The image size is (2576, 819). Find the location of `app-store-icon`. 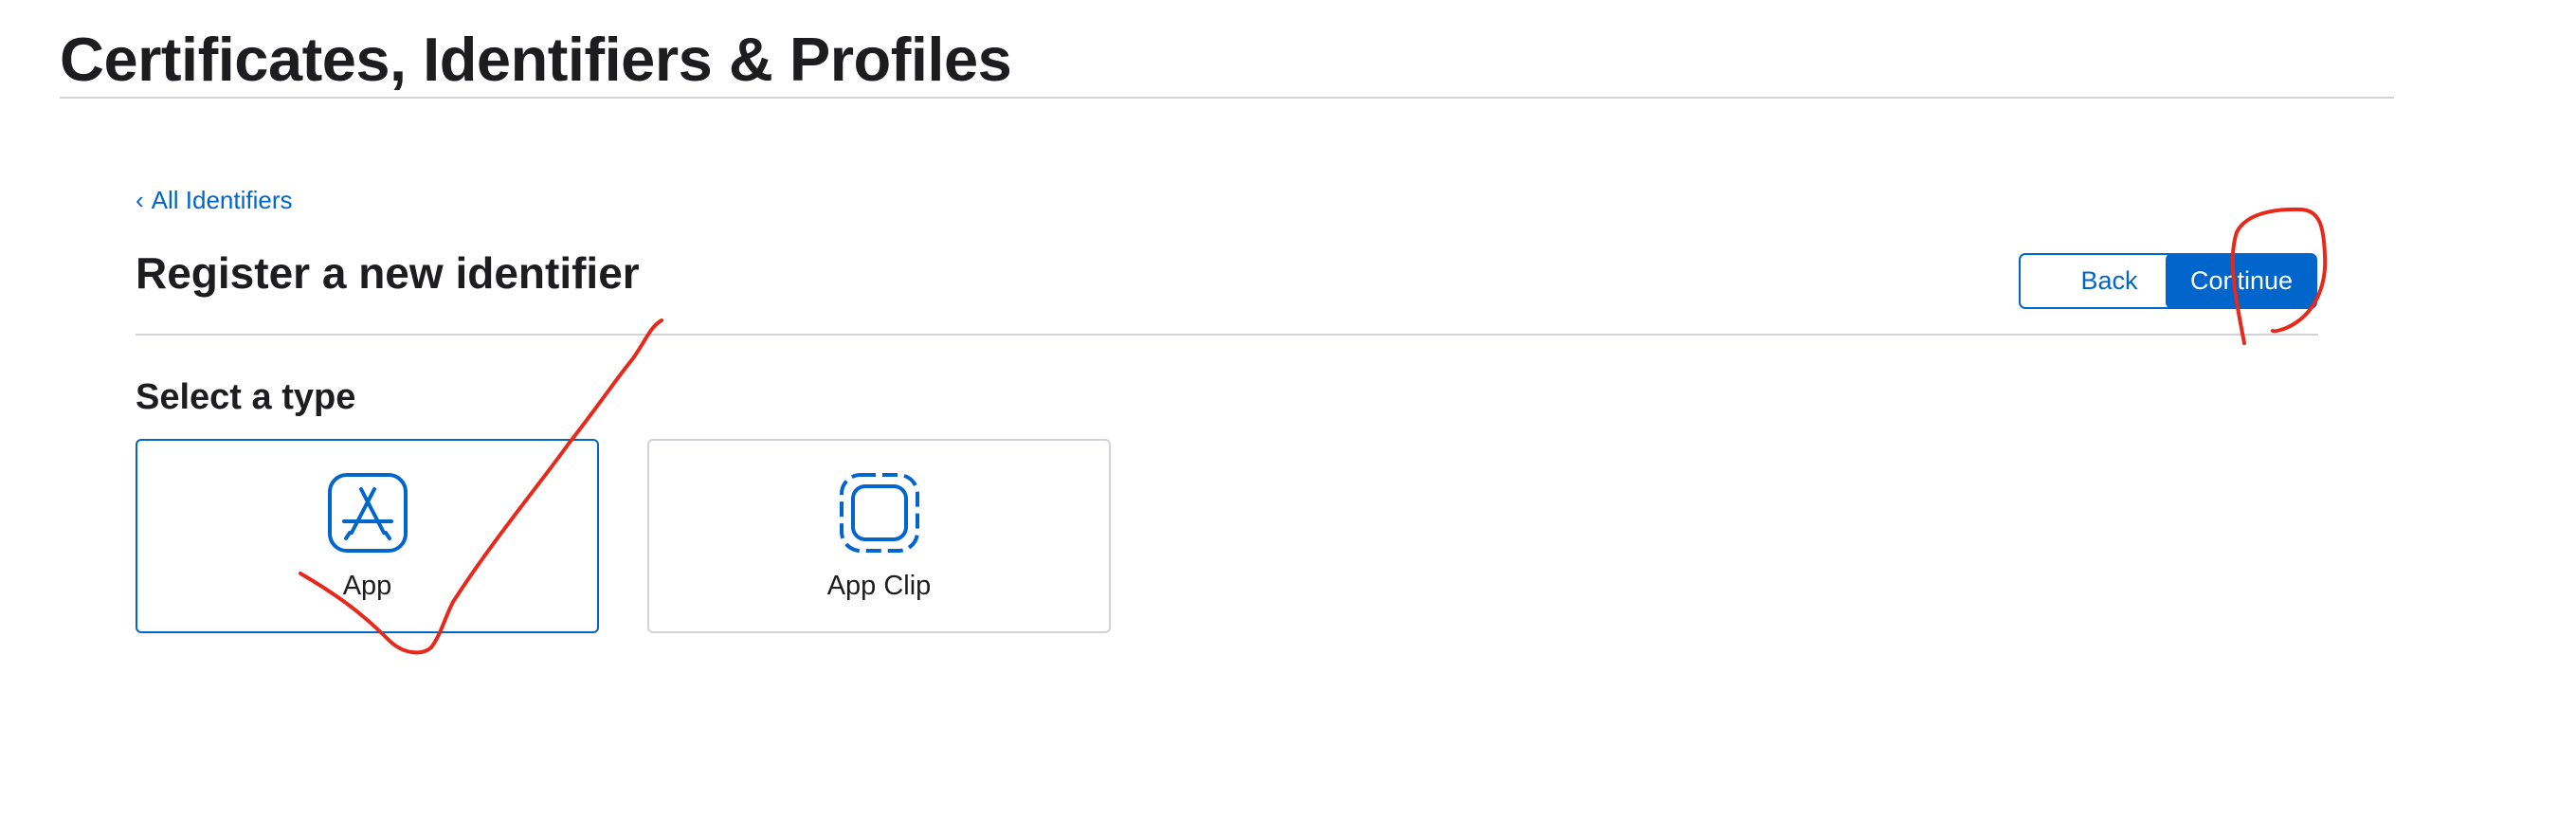

app-store-icon is located at coordinates (368, 513).